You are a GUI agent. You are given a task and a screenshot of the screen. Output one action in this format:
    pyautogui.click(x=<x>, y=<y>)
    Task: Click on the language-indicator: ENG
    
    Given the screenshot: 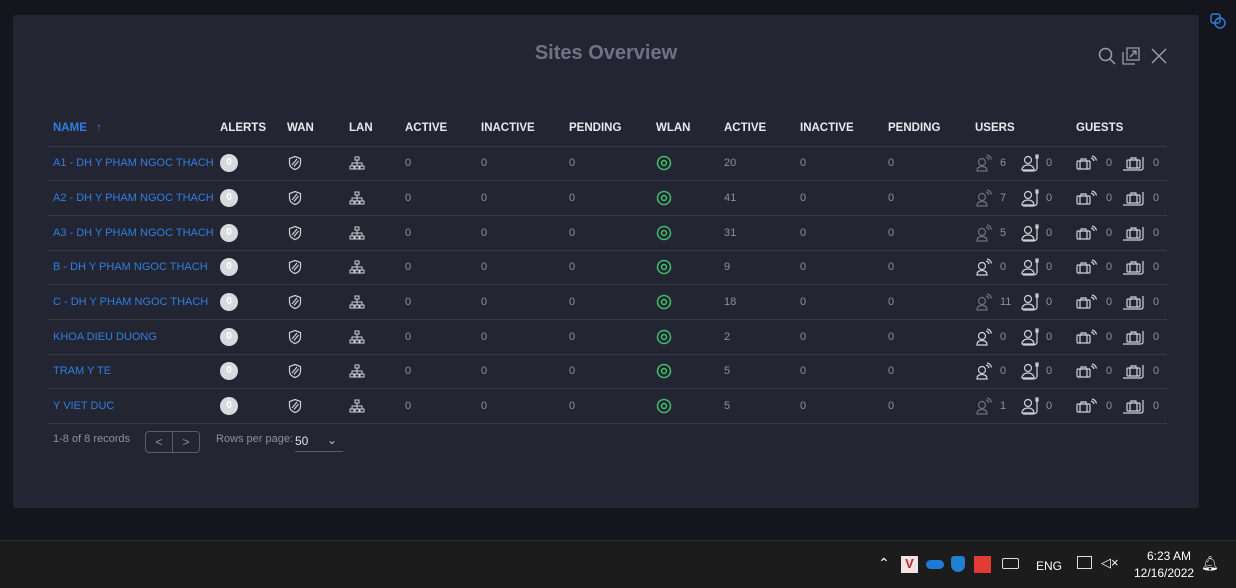 What is the action you would take?
    pyautogui.click(x=1049, y=566)
    